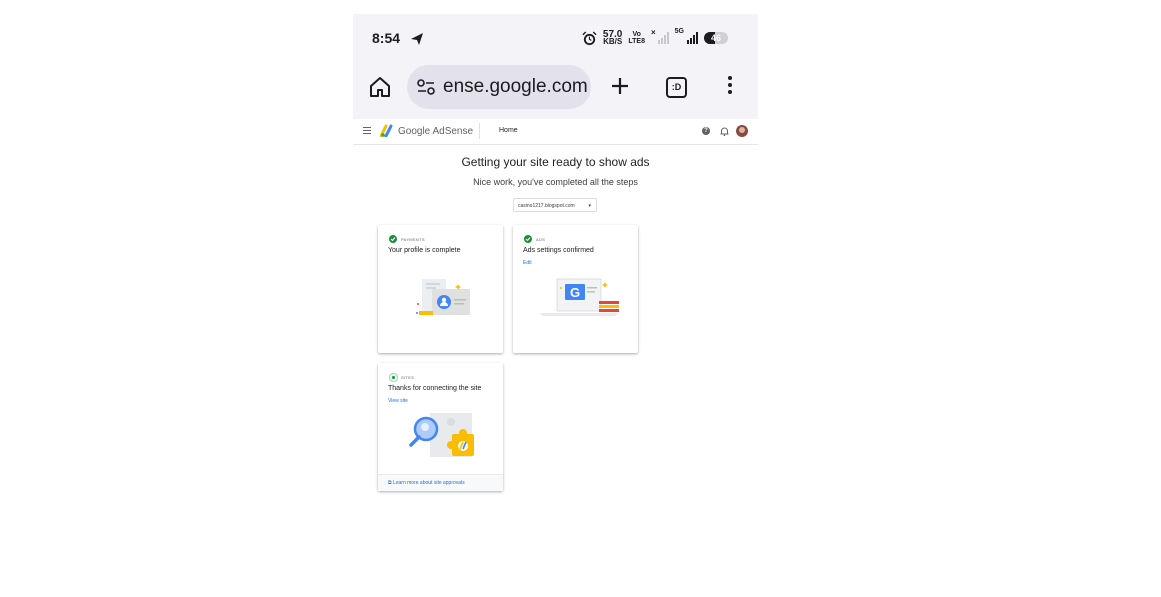  I want to click on payments-card: PAYMENTS Your profile is complete, so click(440, 289).